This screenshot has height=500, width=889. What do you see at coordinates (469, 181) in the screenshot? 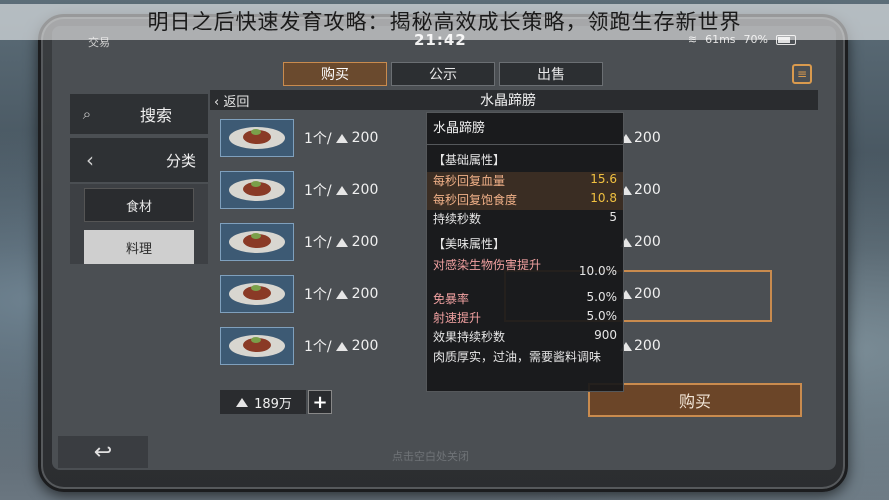
I see `attr-name: 每秒回复血量` at bounding box center [469, 181].